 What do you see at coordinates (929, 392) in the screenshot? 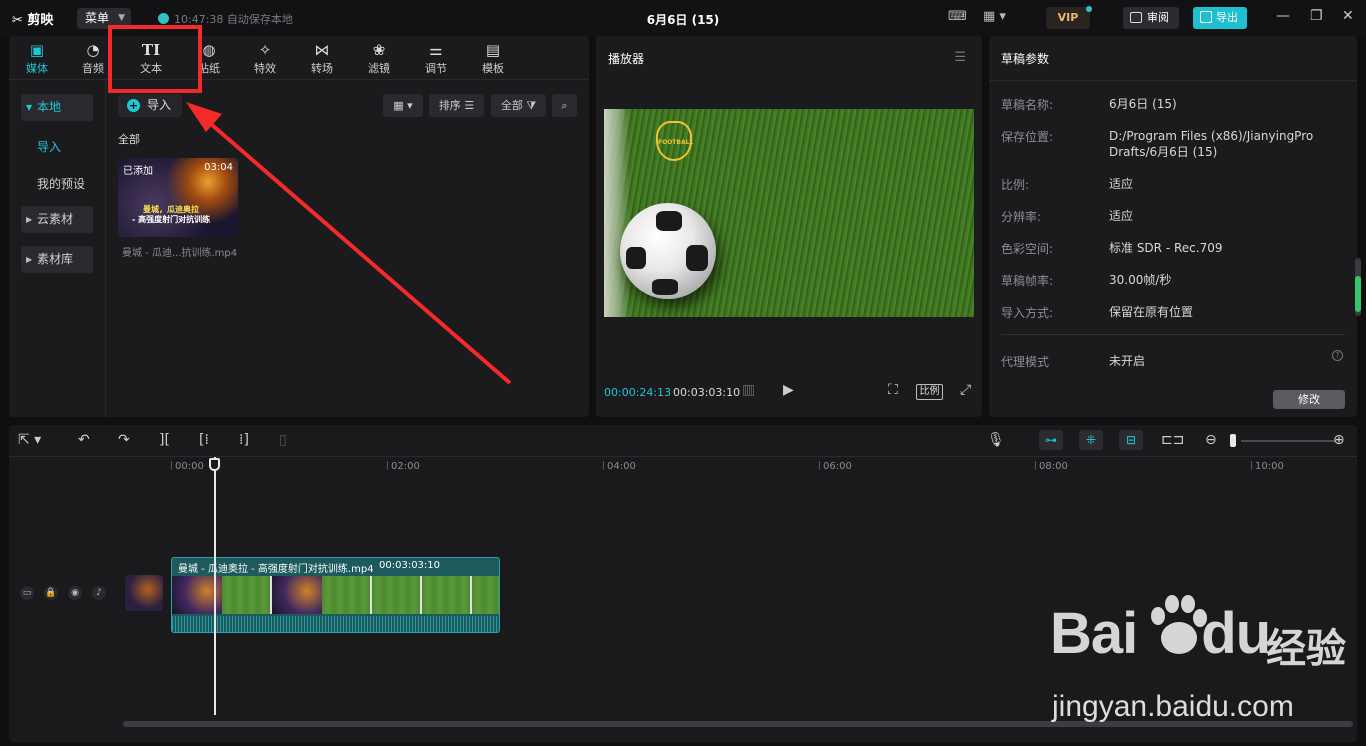
I see `ratio-button: 比例` at bounding box center [929, 392].